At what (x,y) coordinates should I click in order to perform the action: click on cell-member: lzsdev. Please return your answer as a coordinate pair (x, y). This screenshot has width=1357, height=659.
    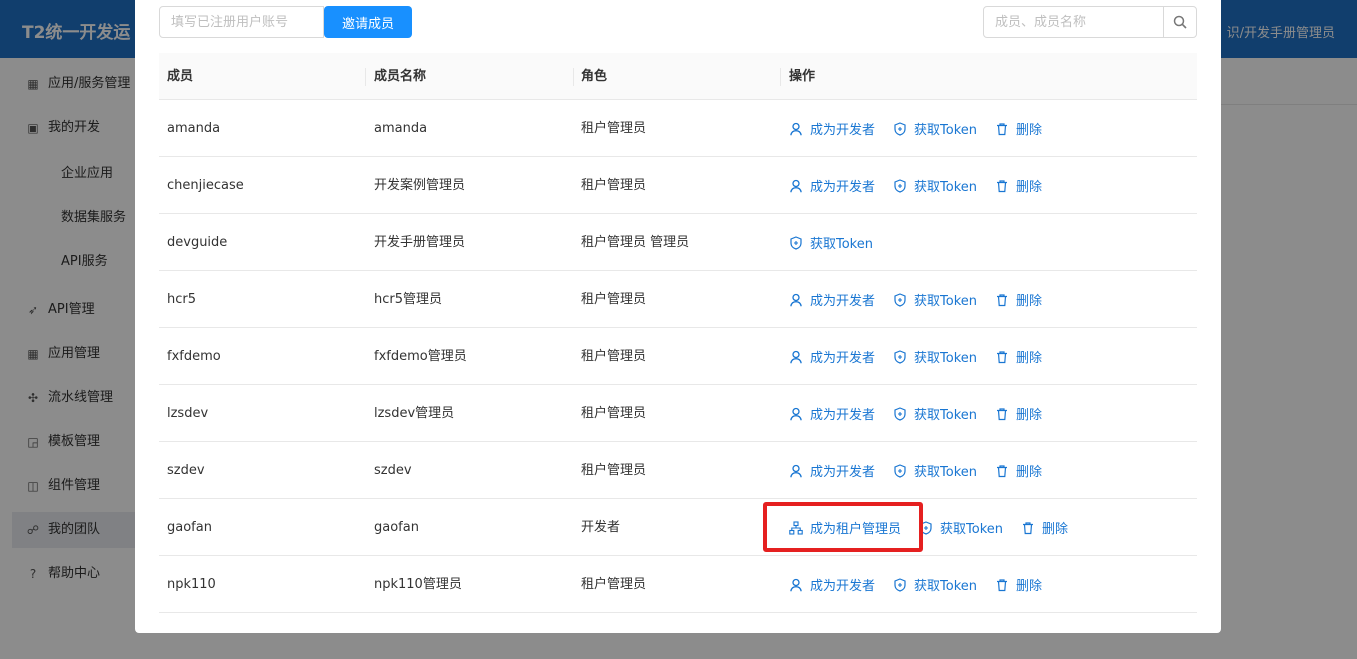
    Looking at the image, I should click on (188, 413).